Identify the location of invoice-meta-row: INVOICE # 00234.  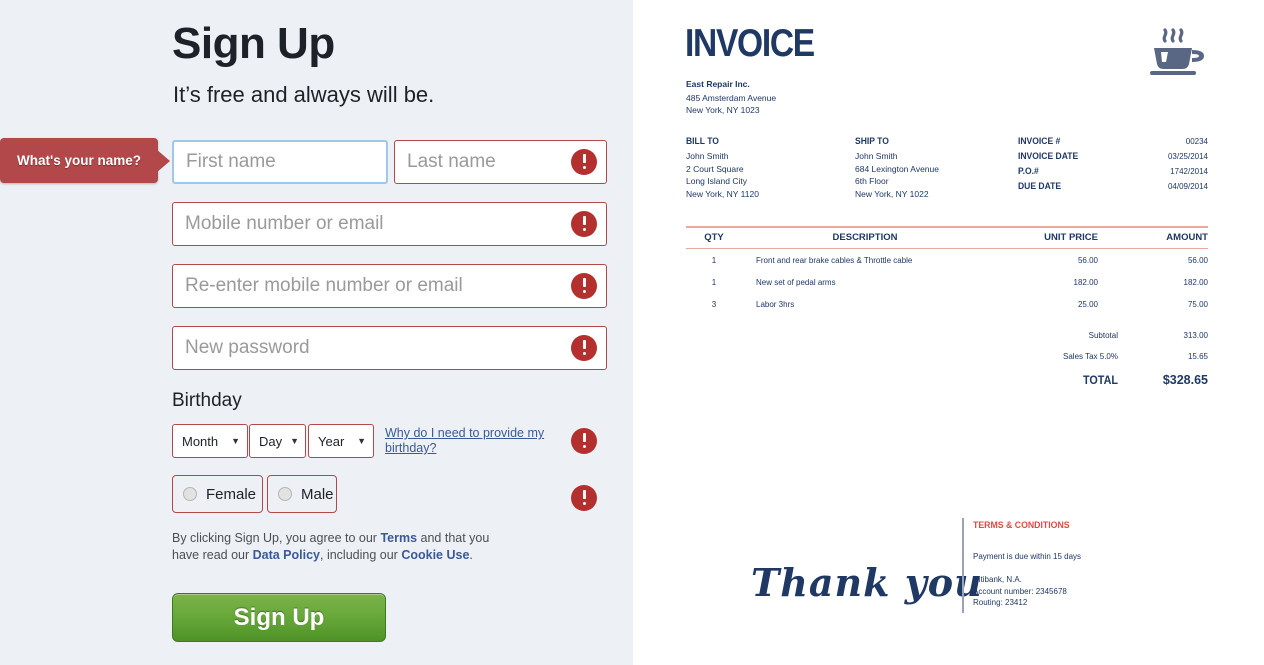
(1113, 141).